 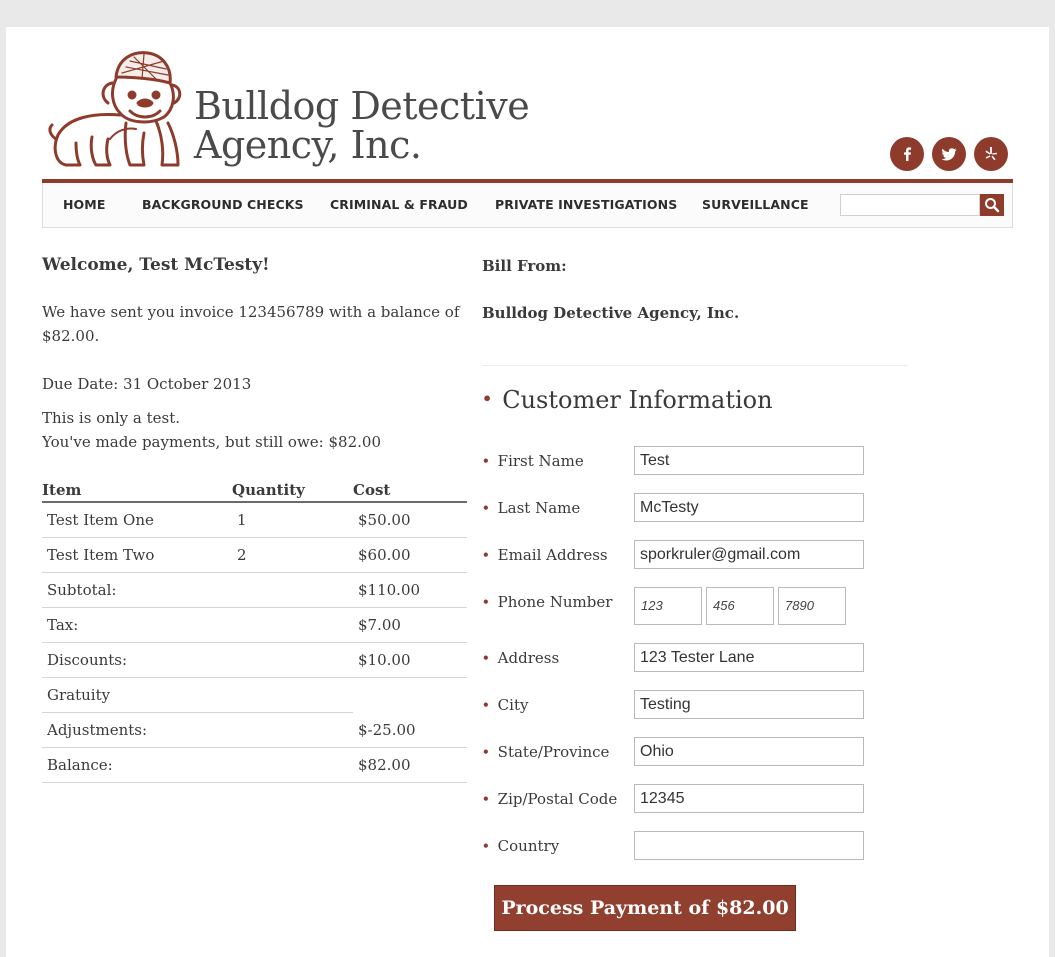 I want to click on nav-item-surveillance: SURVEILLANCE, so click(x=755, y=205).